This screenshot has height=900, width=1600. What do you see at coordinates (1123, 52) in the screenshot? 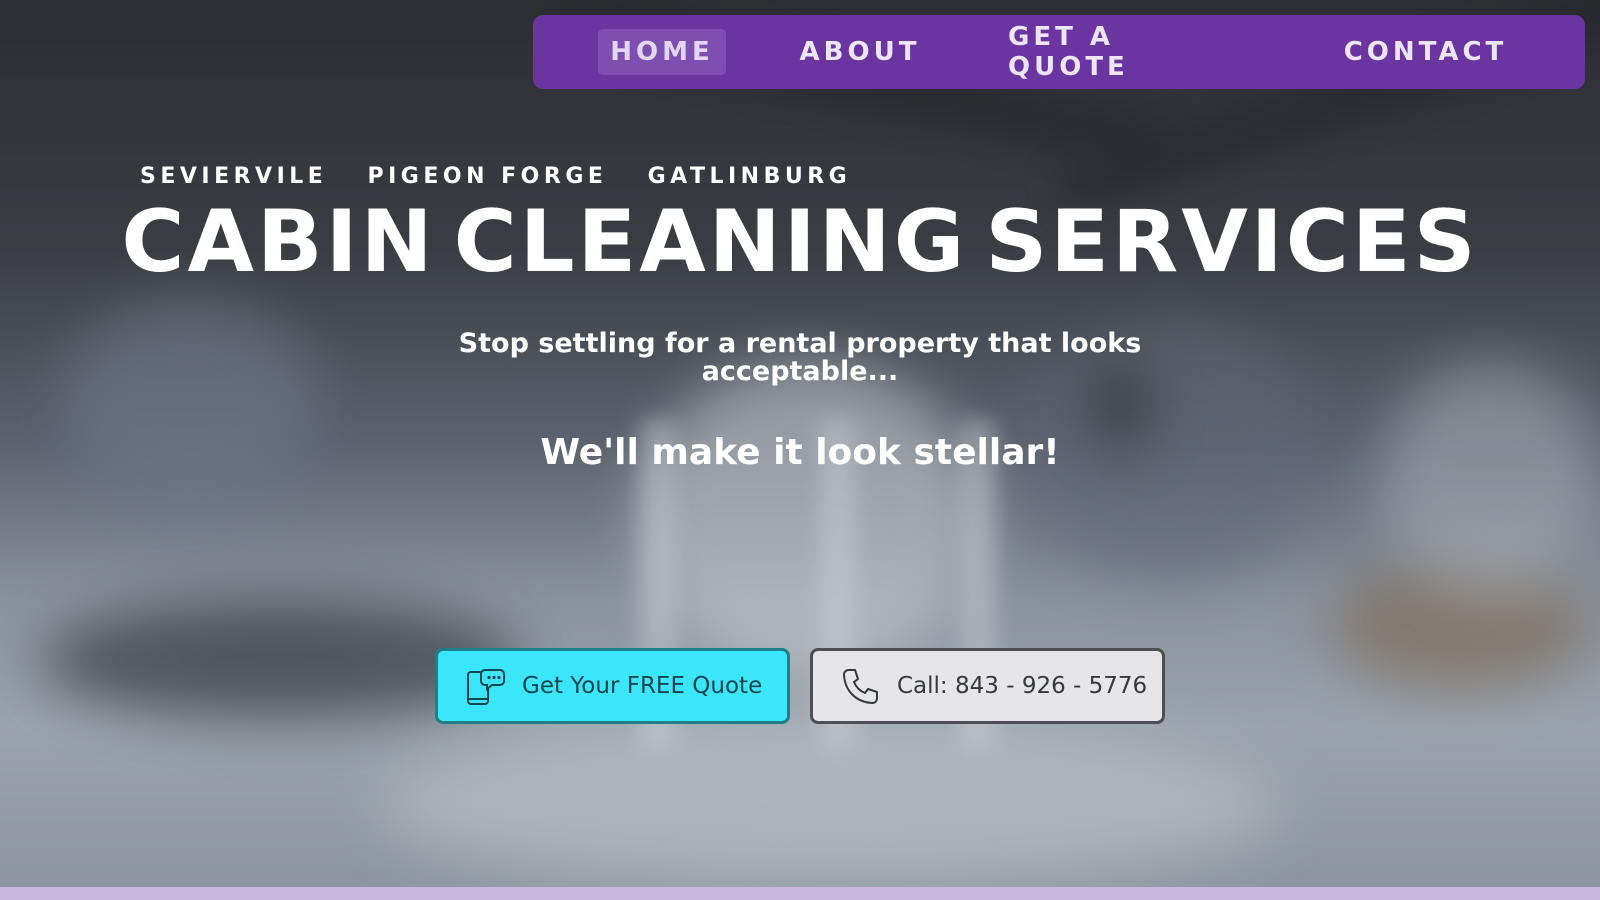
I see `nav-get-a-quote: GET A QUOTE` at bounding box center [1123, 52].